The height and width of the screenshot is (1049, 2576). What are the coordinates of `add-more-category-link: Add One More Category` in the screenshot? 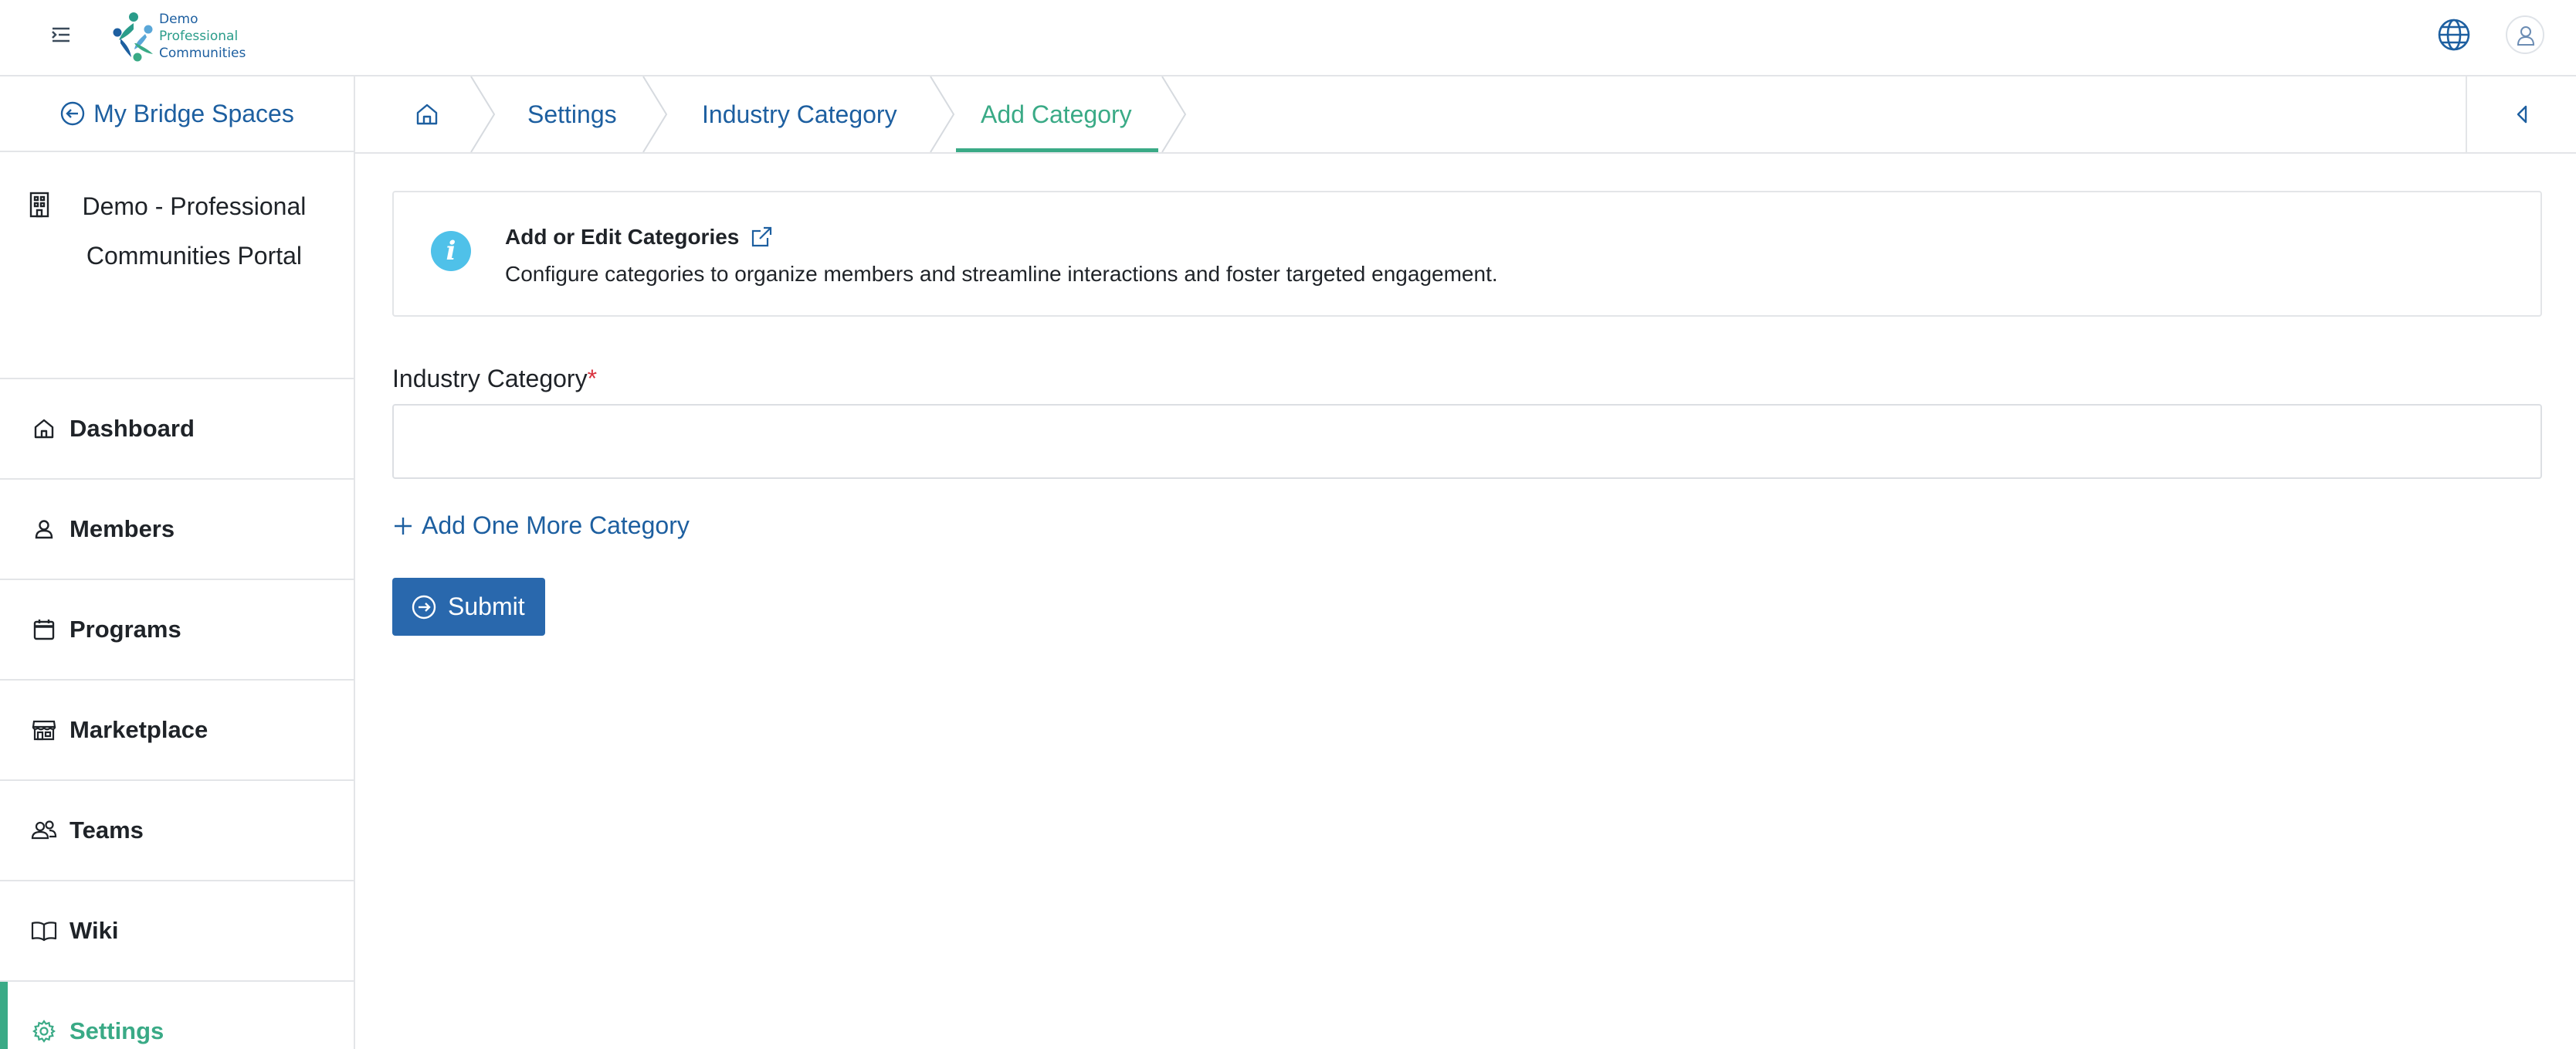 It's located at (541, 526).